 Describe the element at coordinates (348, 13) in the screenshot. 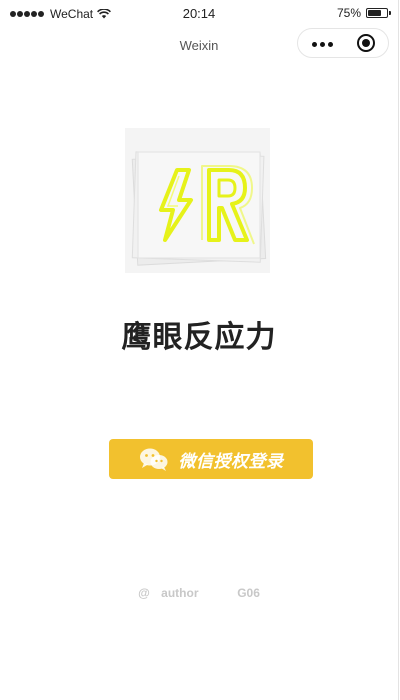

I see `battery-percent: 75%` at that location.